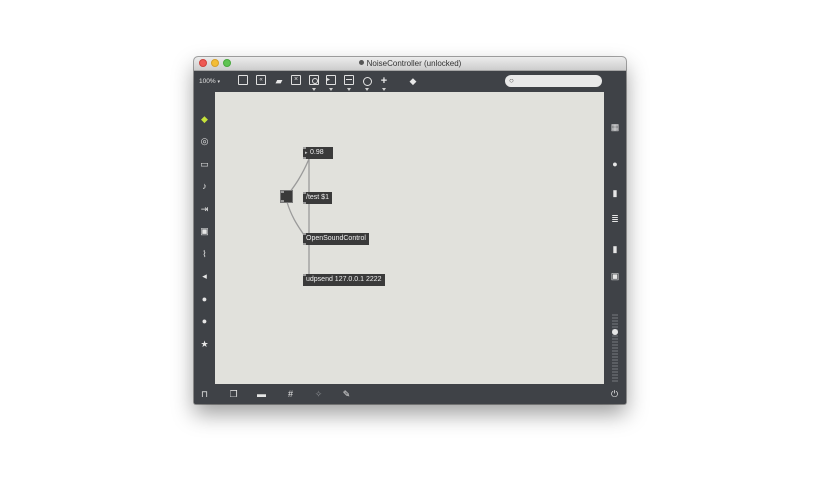  I want to click on bottom-bar: ⊓ ❐ ▬ # ✧ ✎ ⏻, so click(410, 394).